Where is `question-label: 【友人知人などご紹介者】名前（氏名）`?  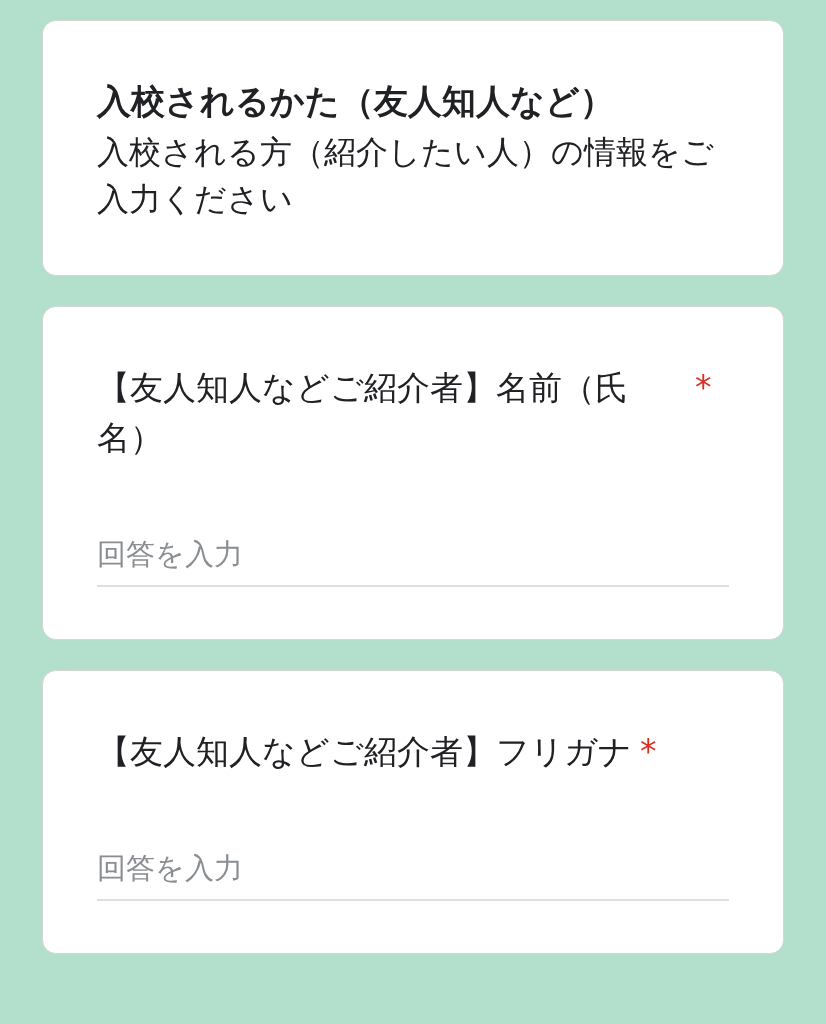
question-label: 【友人知人などご紹介者】名前（氏名） is located at coordinates (363, 413).